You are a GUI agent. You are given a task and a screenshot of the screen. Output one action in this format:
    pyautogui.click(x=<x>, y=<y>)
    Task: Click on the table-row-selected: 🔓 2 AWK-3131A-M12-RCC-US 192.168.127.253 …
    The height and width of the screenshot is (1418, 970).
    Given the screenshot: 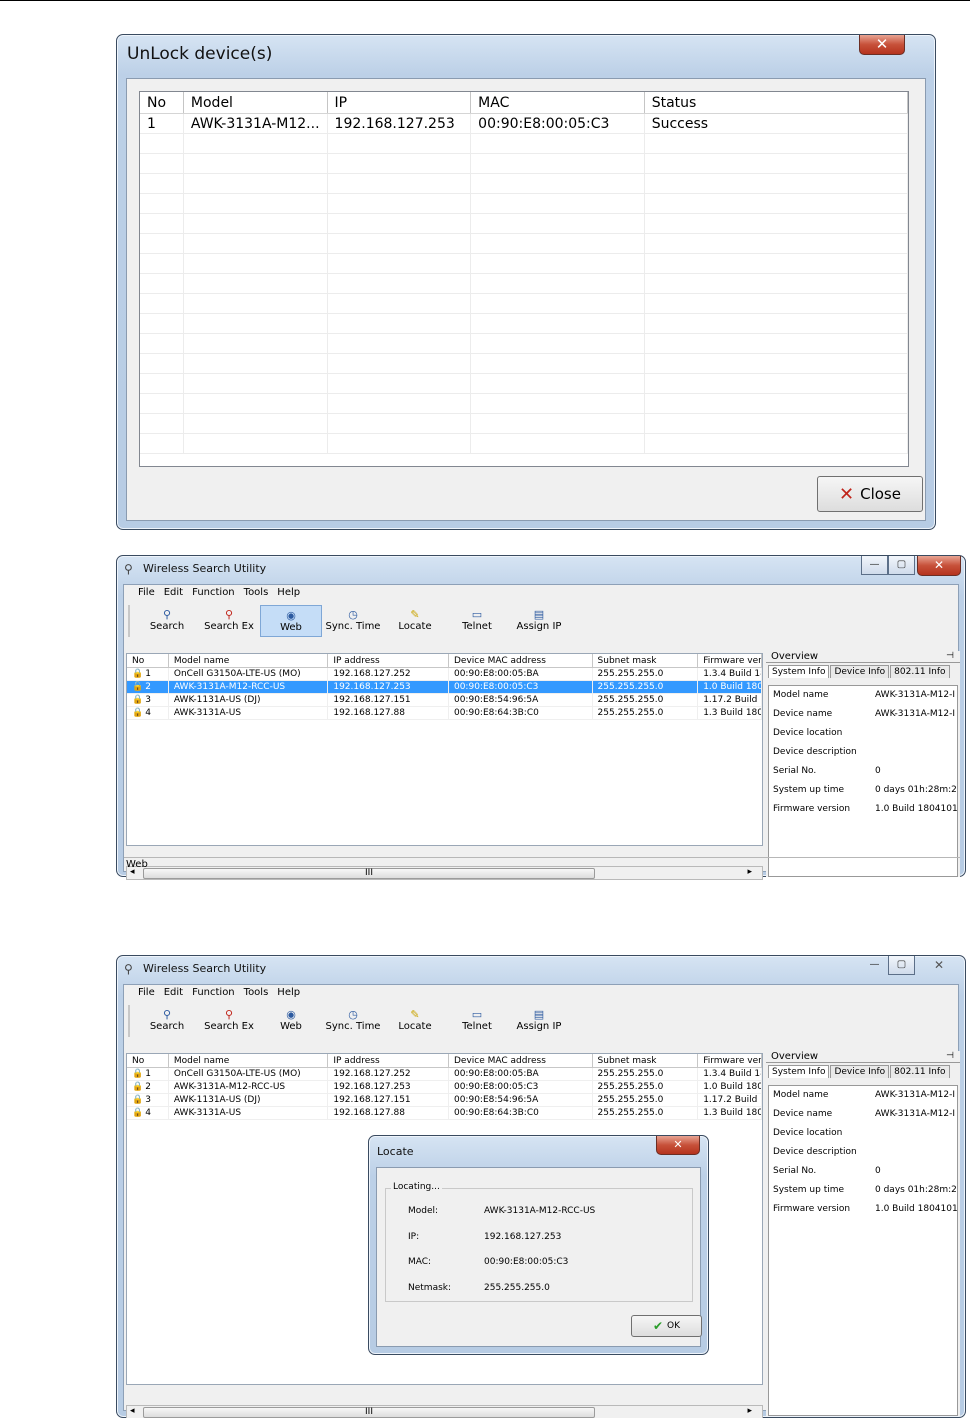 What is the action you would take?
    pyautogui.click(x=444, y=687)
    